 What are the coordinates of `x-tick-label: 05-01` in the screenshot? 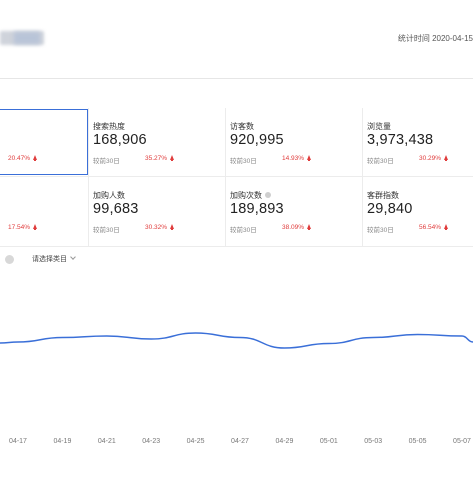 It's located at (329, 441).